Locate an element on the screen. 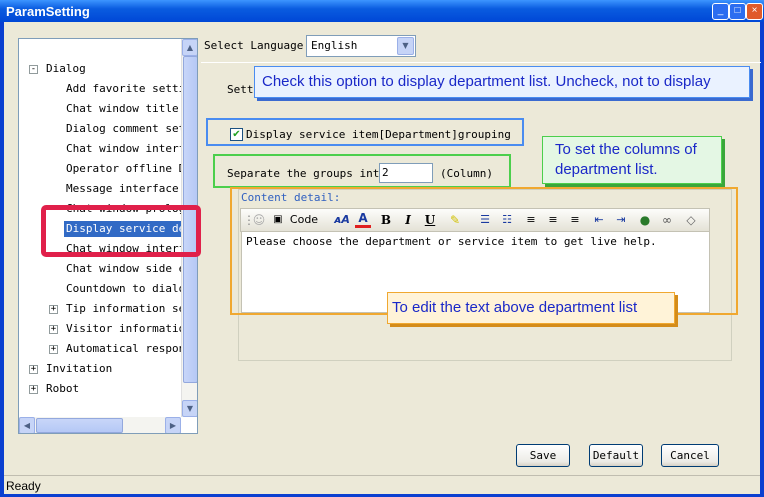  tree-item-label: Dialog comment setti is located at coordinates (132, 128).